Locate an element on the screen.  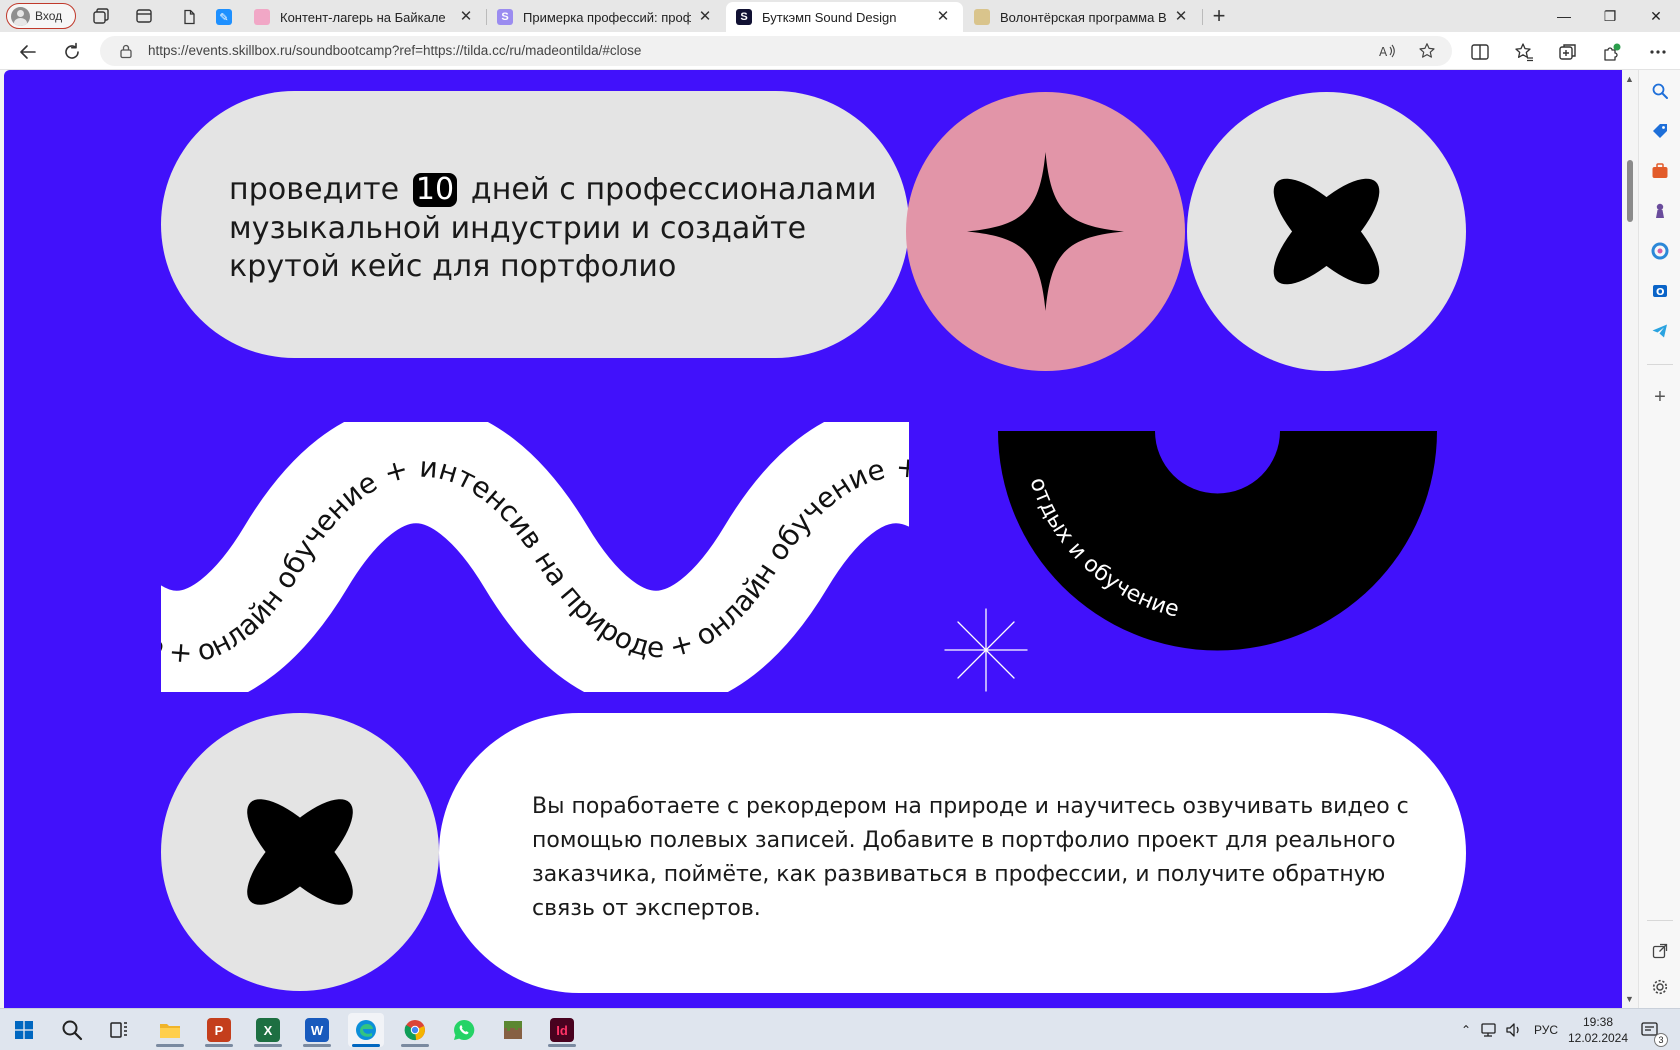
svg-text: O is located at coordinates (1660, 292).